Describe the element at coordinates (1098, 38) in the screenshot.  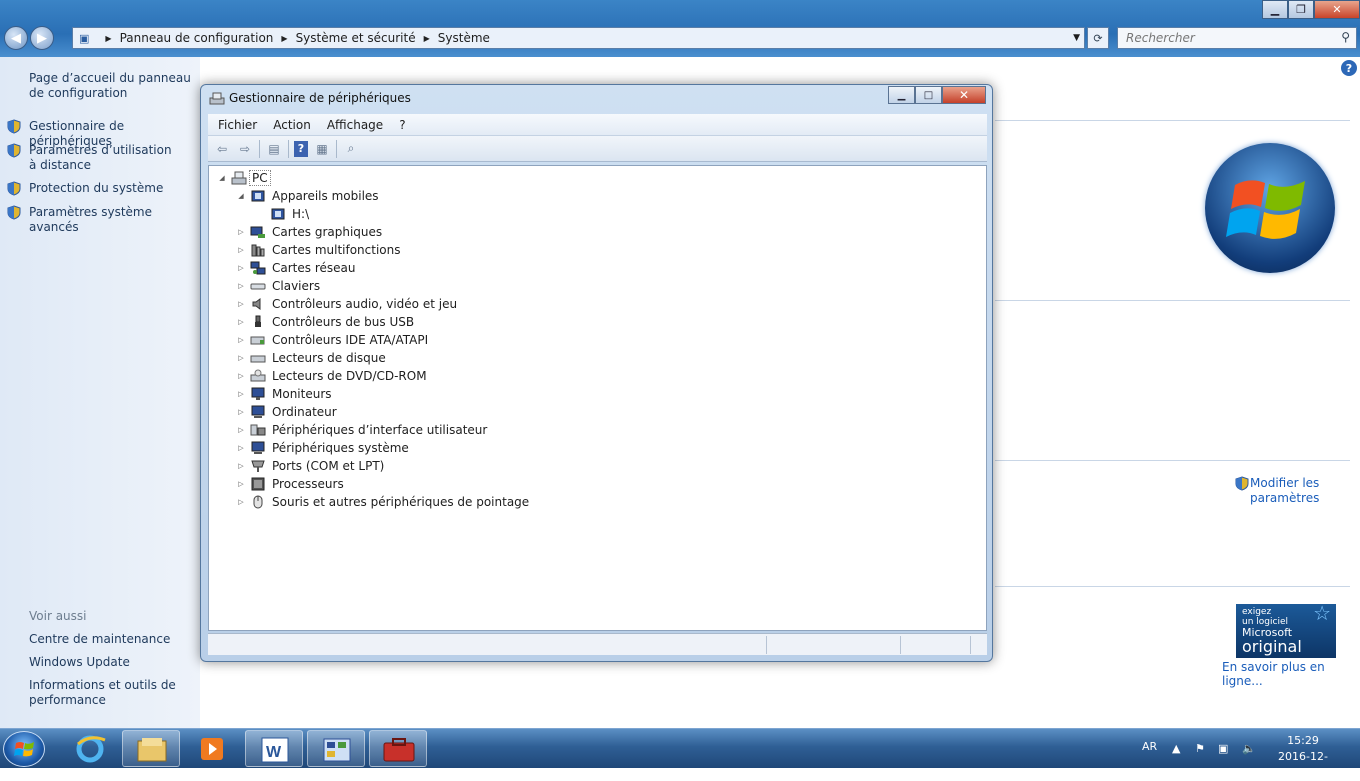
I see `refresh-button: ⟳` at that location.